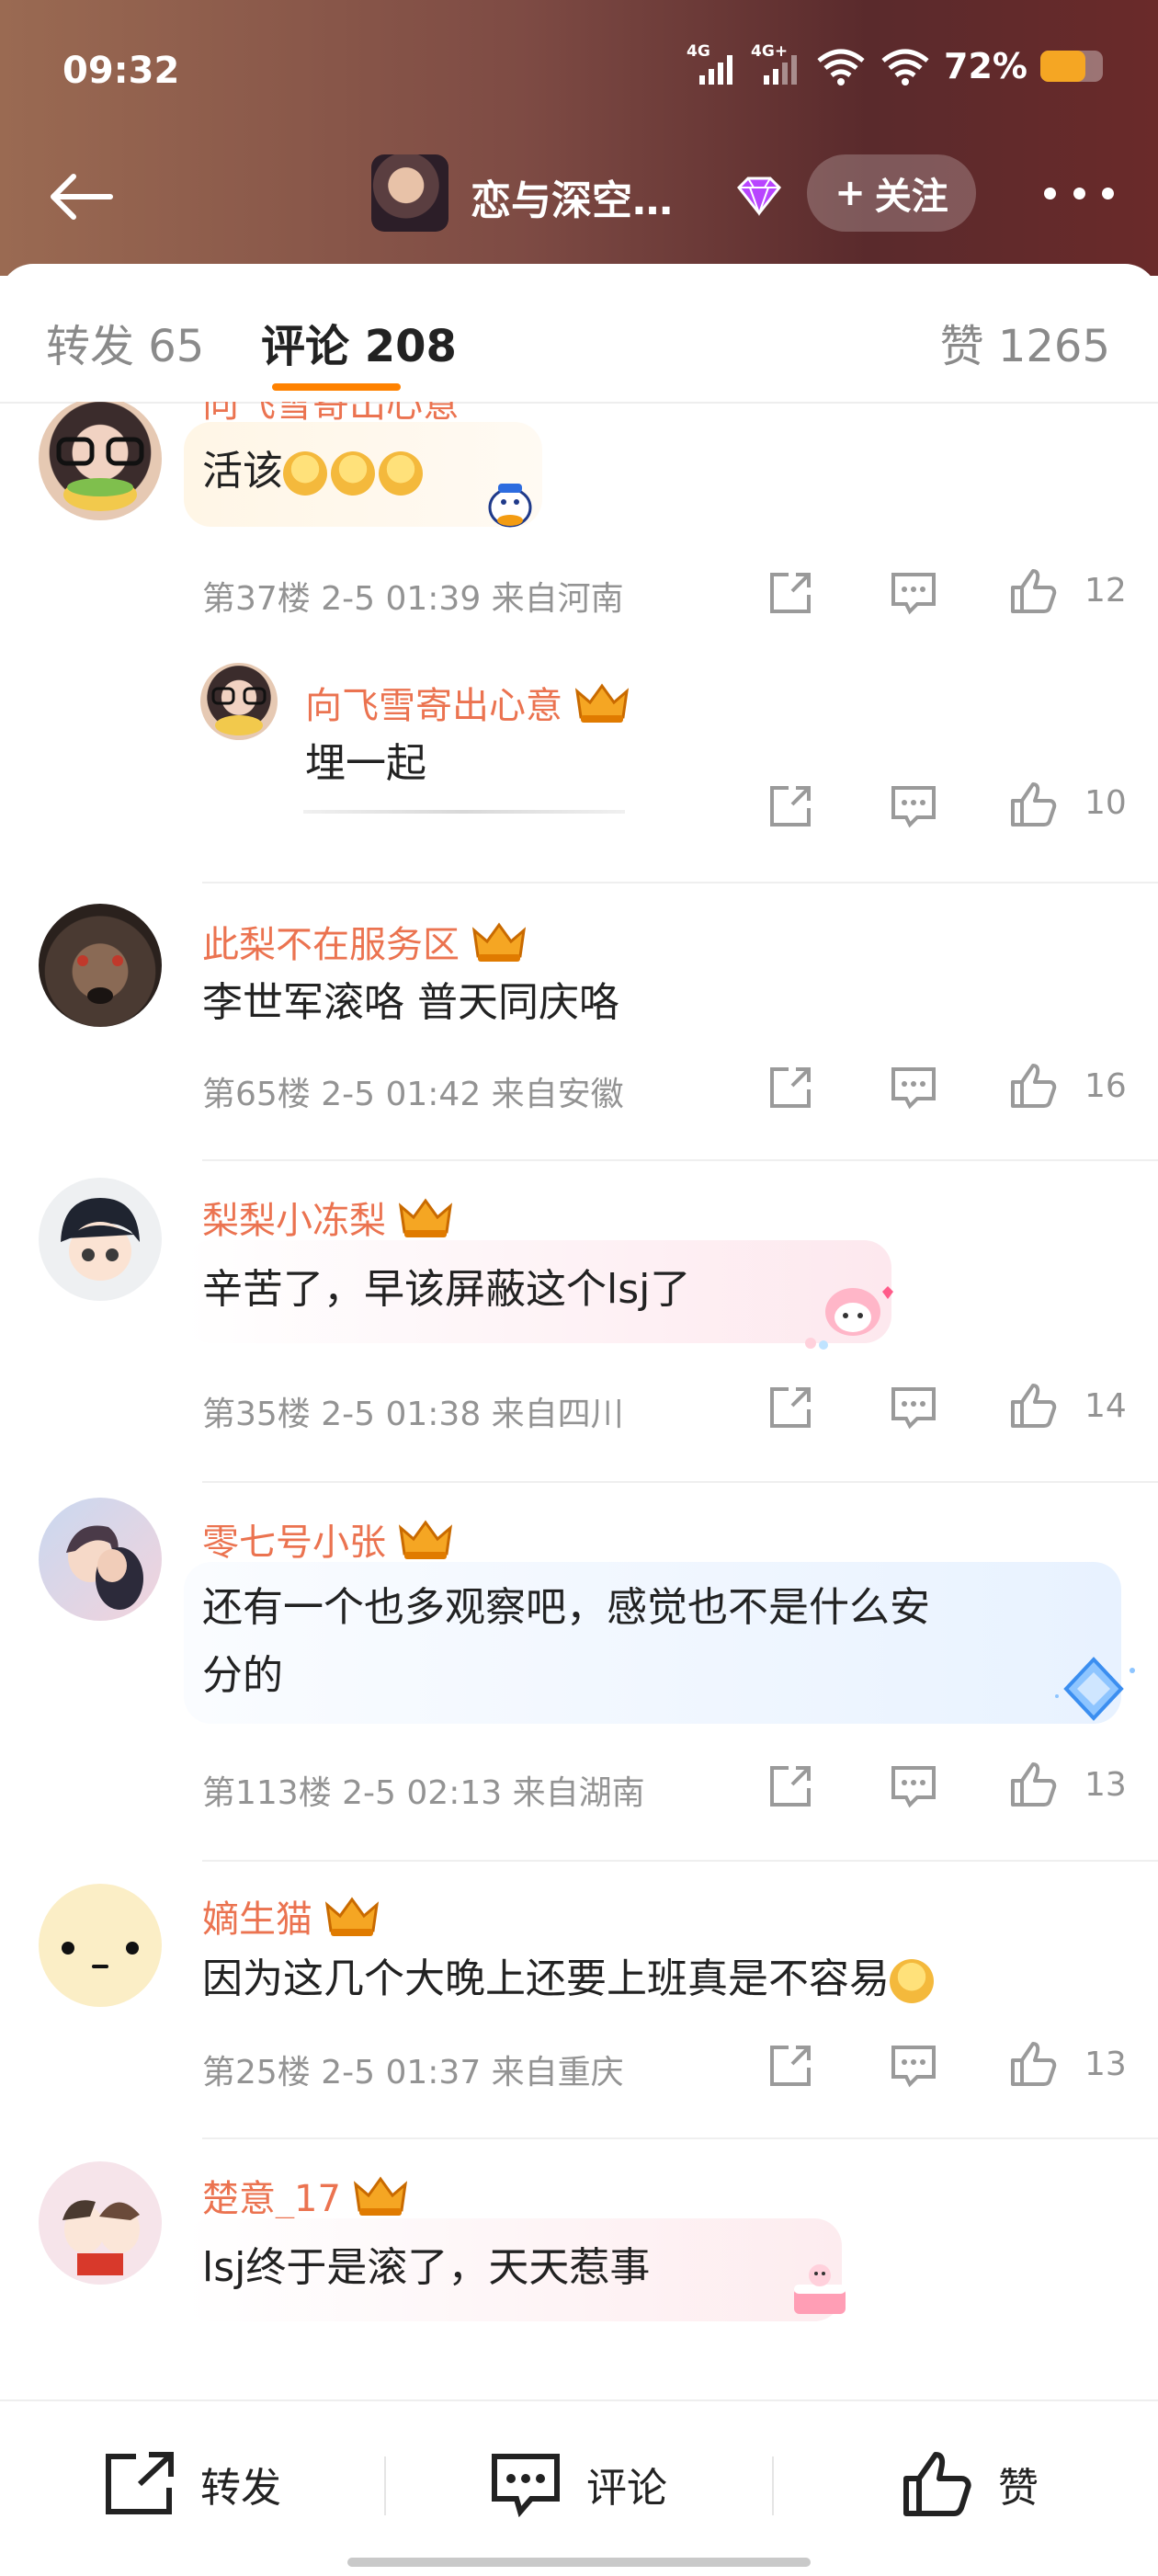 This screenshot has height=2576, width=1158. Describe the element at coordinates (627, 2488) in the screenshot. I see `comment-label: 评论` at that location.